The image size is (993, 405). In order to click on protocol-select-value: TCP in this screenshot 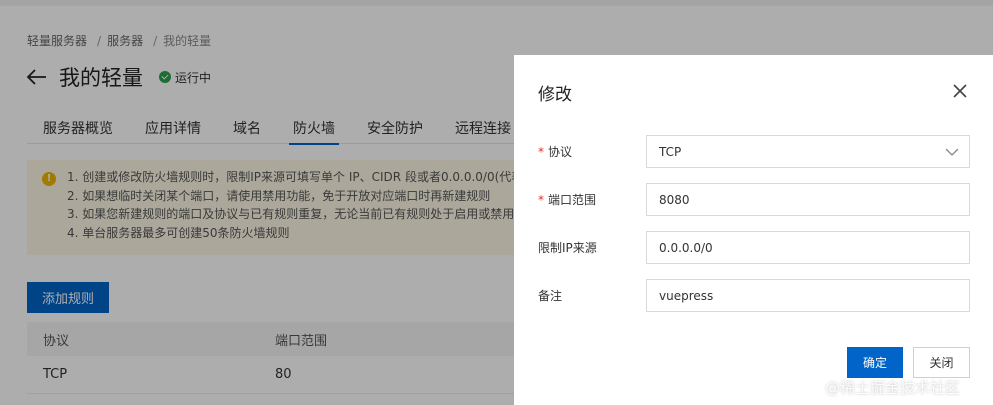, I will do `click(670, 152)`.